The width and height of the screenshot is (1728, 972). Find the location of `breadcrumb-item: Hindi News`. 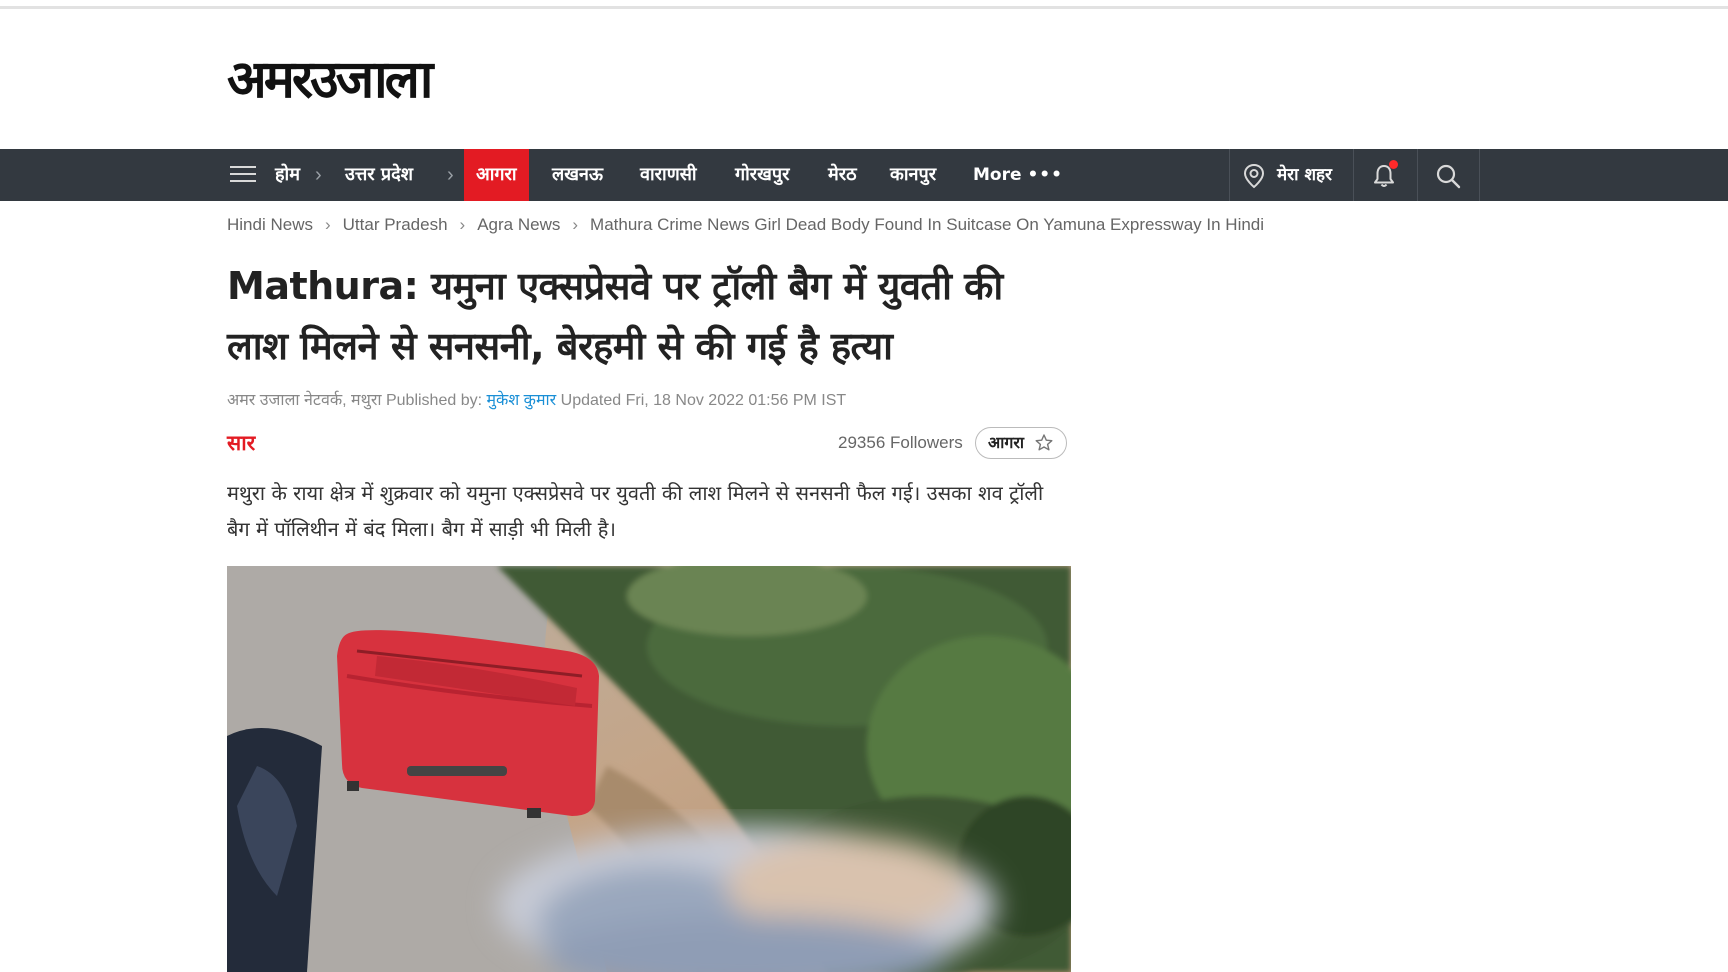

breadcrumb-item: Hindi News is located at coordinates (270, 224).